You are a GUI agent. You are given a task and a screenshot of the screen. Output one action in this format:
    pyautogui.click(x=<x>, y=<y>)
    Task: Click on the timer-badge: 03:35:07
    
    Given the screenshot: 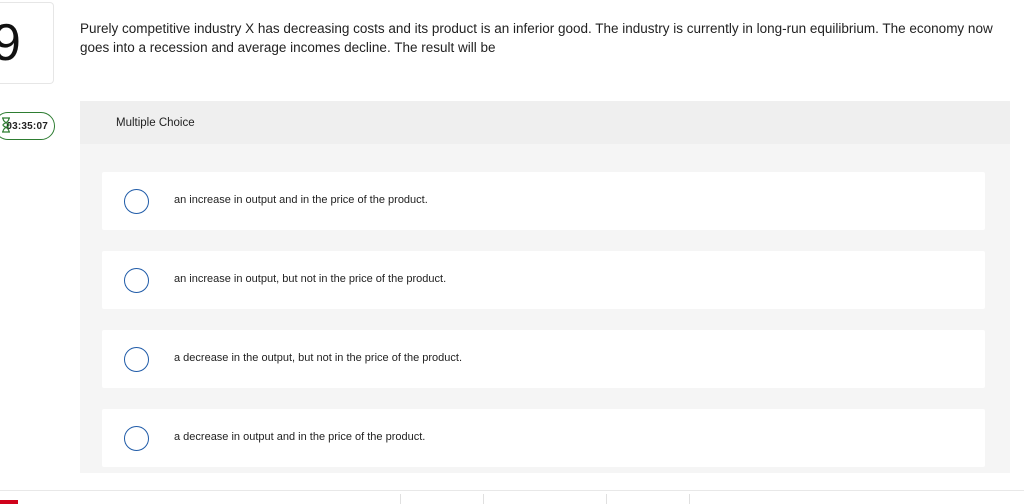 What is the action you would take?
    pyautogui.click(x=27, y=126)
    